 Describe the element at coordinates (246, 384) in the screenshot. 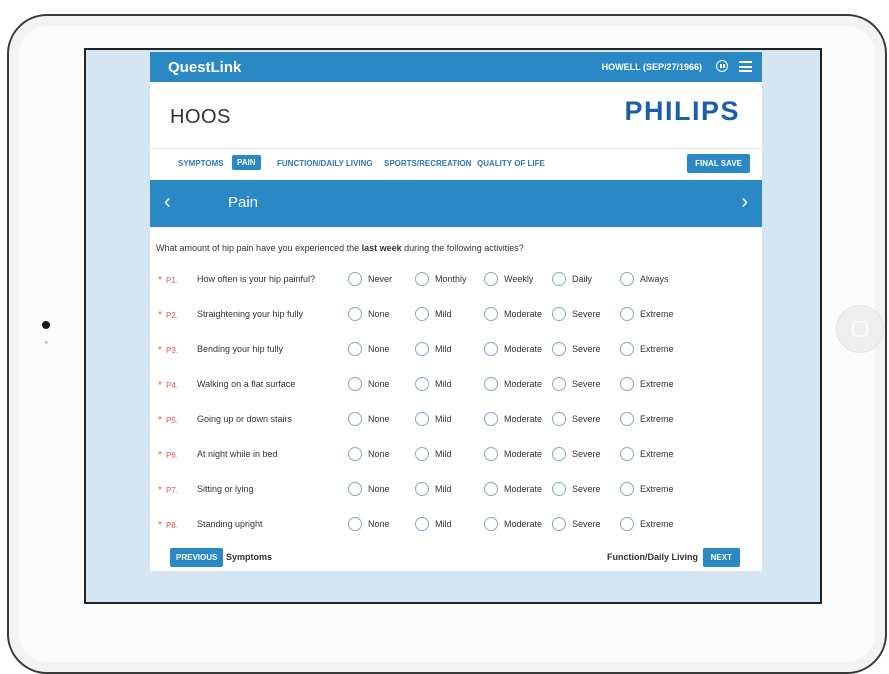

I see `question-text: Walking on a flat surface` at that location.